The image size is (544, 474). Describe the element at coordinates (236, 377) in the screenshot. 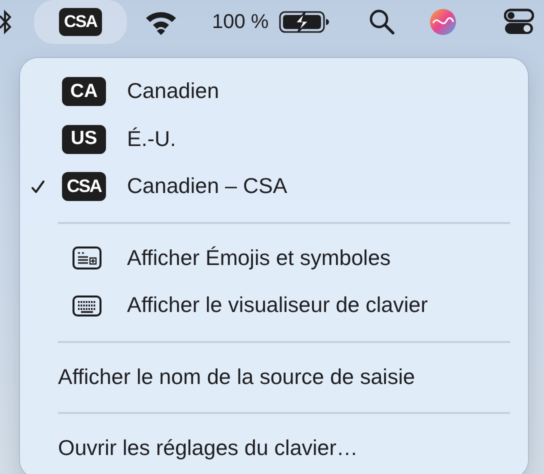

I see `menu-item: Afficher le nom de la source de saisie` at that location.